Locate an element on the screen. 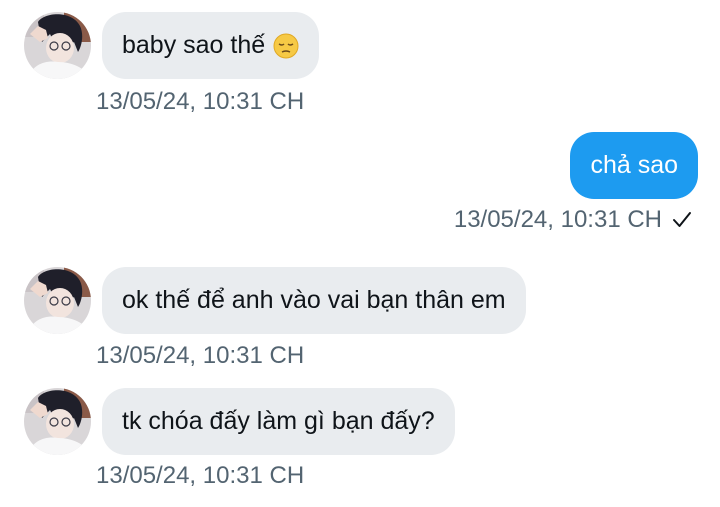  message-bubble-incoming: tk chóa đấy làm gì bạn đấy? is located at coordinates (278, 421).